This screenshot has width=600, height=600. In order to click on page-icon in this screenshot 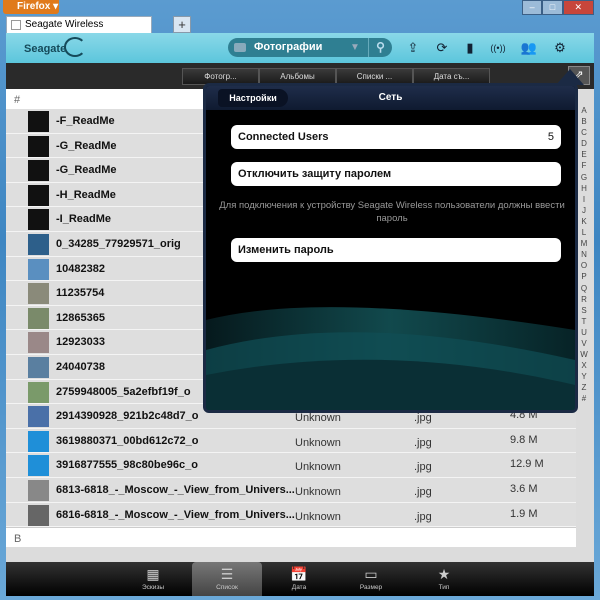, I will do `click(16, 25)`.